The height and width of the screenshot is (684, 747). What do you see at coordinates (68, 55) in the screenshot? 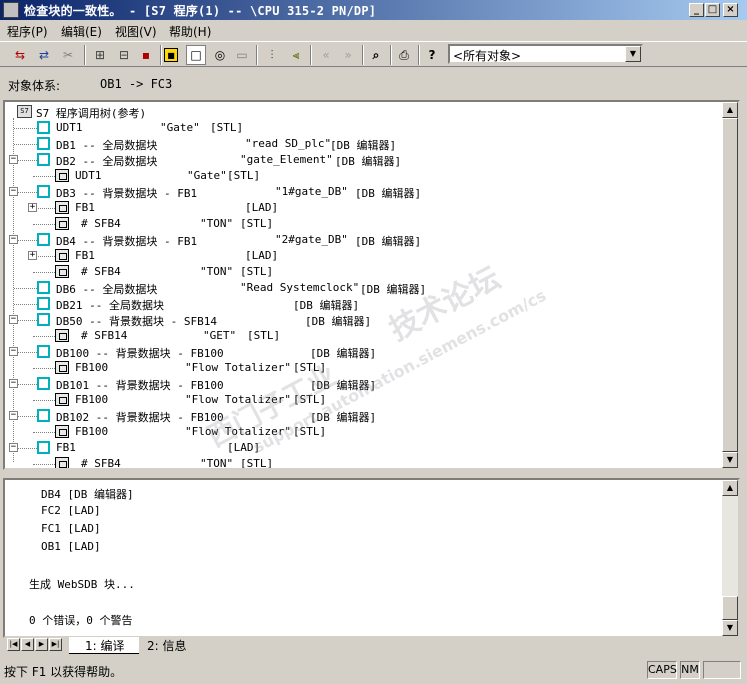
I see `delete-icon: ✂` at bounding box center [68, 55].